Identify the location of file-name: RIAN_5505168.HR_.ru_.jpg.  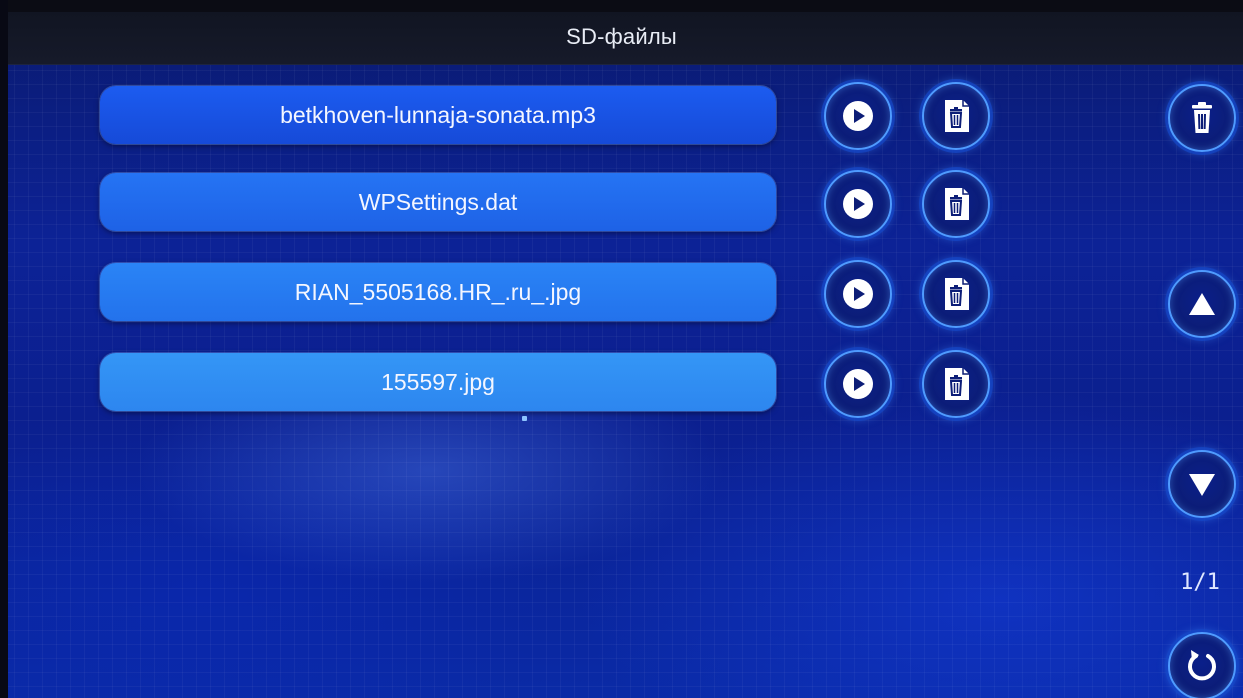
(438, 291).